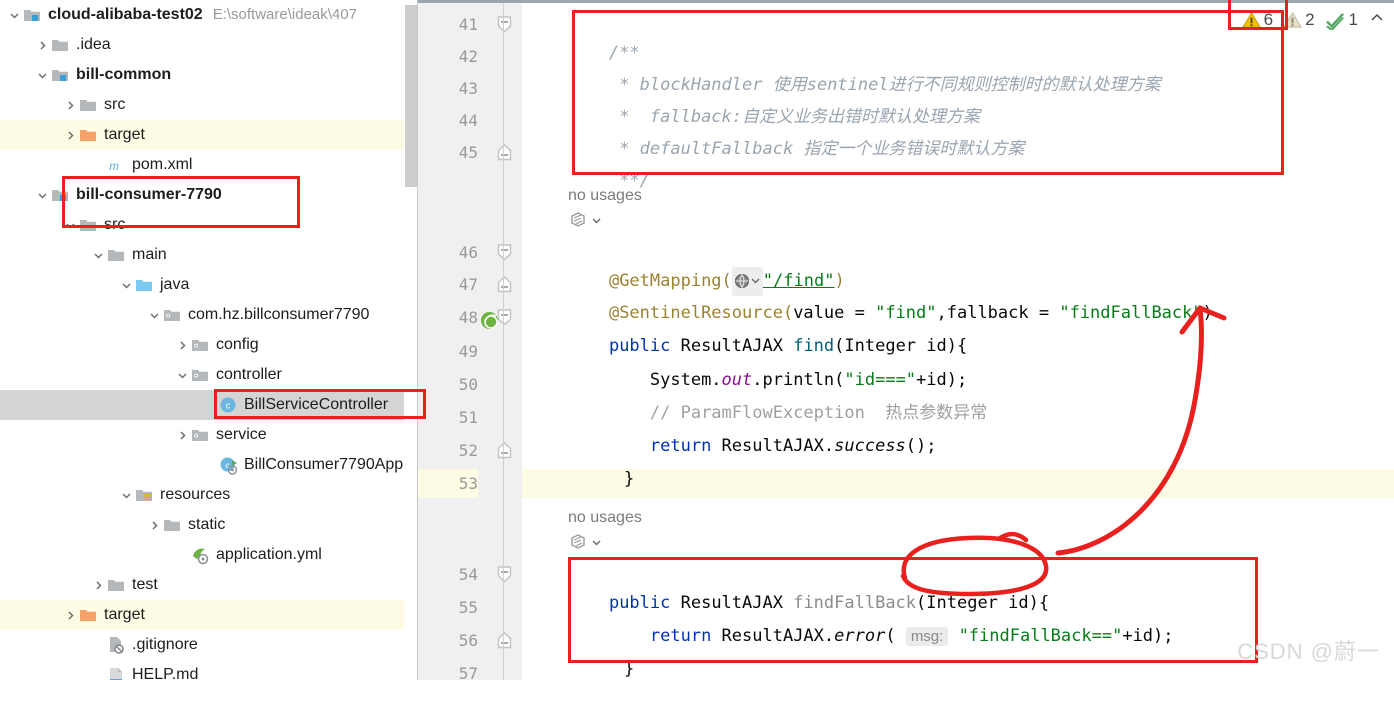  What do you see at coordinates (411, 96) in the screenshot?
I see `tree-scrollbar-thumb` at bounding box center [411, 96].